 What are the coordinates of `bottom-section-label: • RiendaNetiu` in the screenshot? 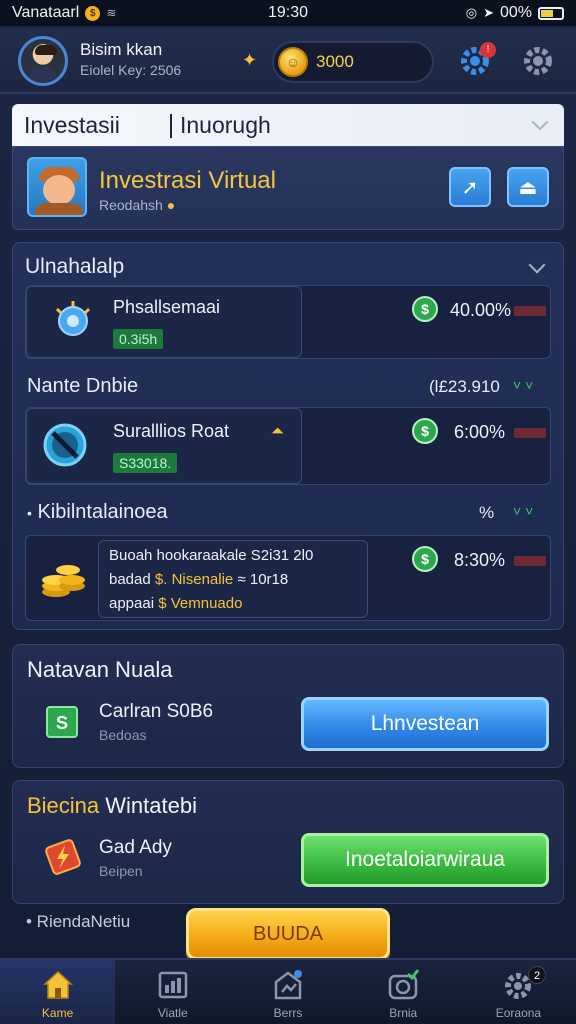 It's located at (78, 921).